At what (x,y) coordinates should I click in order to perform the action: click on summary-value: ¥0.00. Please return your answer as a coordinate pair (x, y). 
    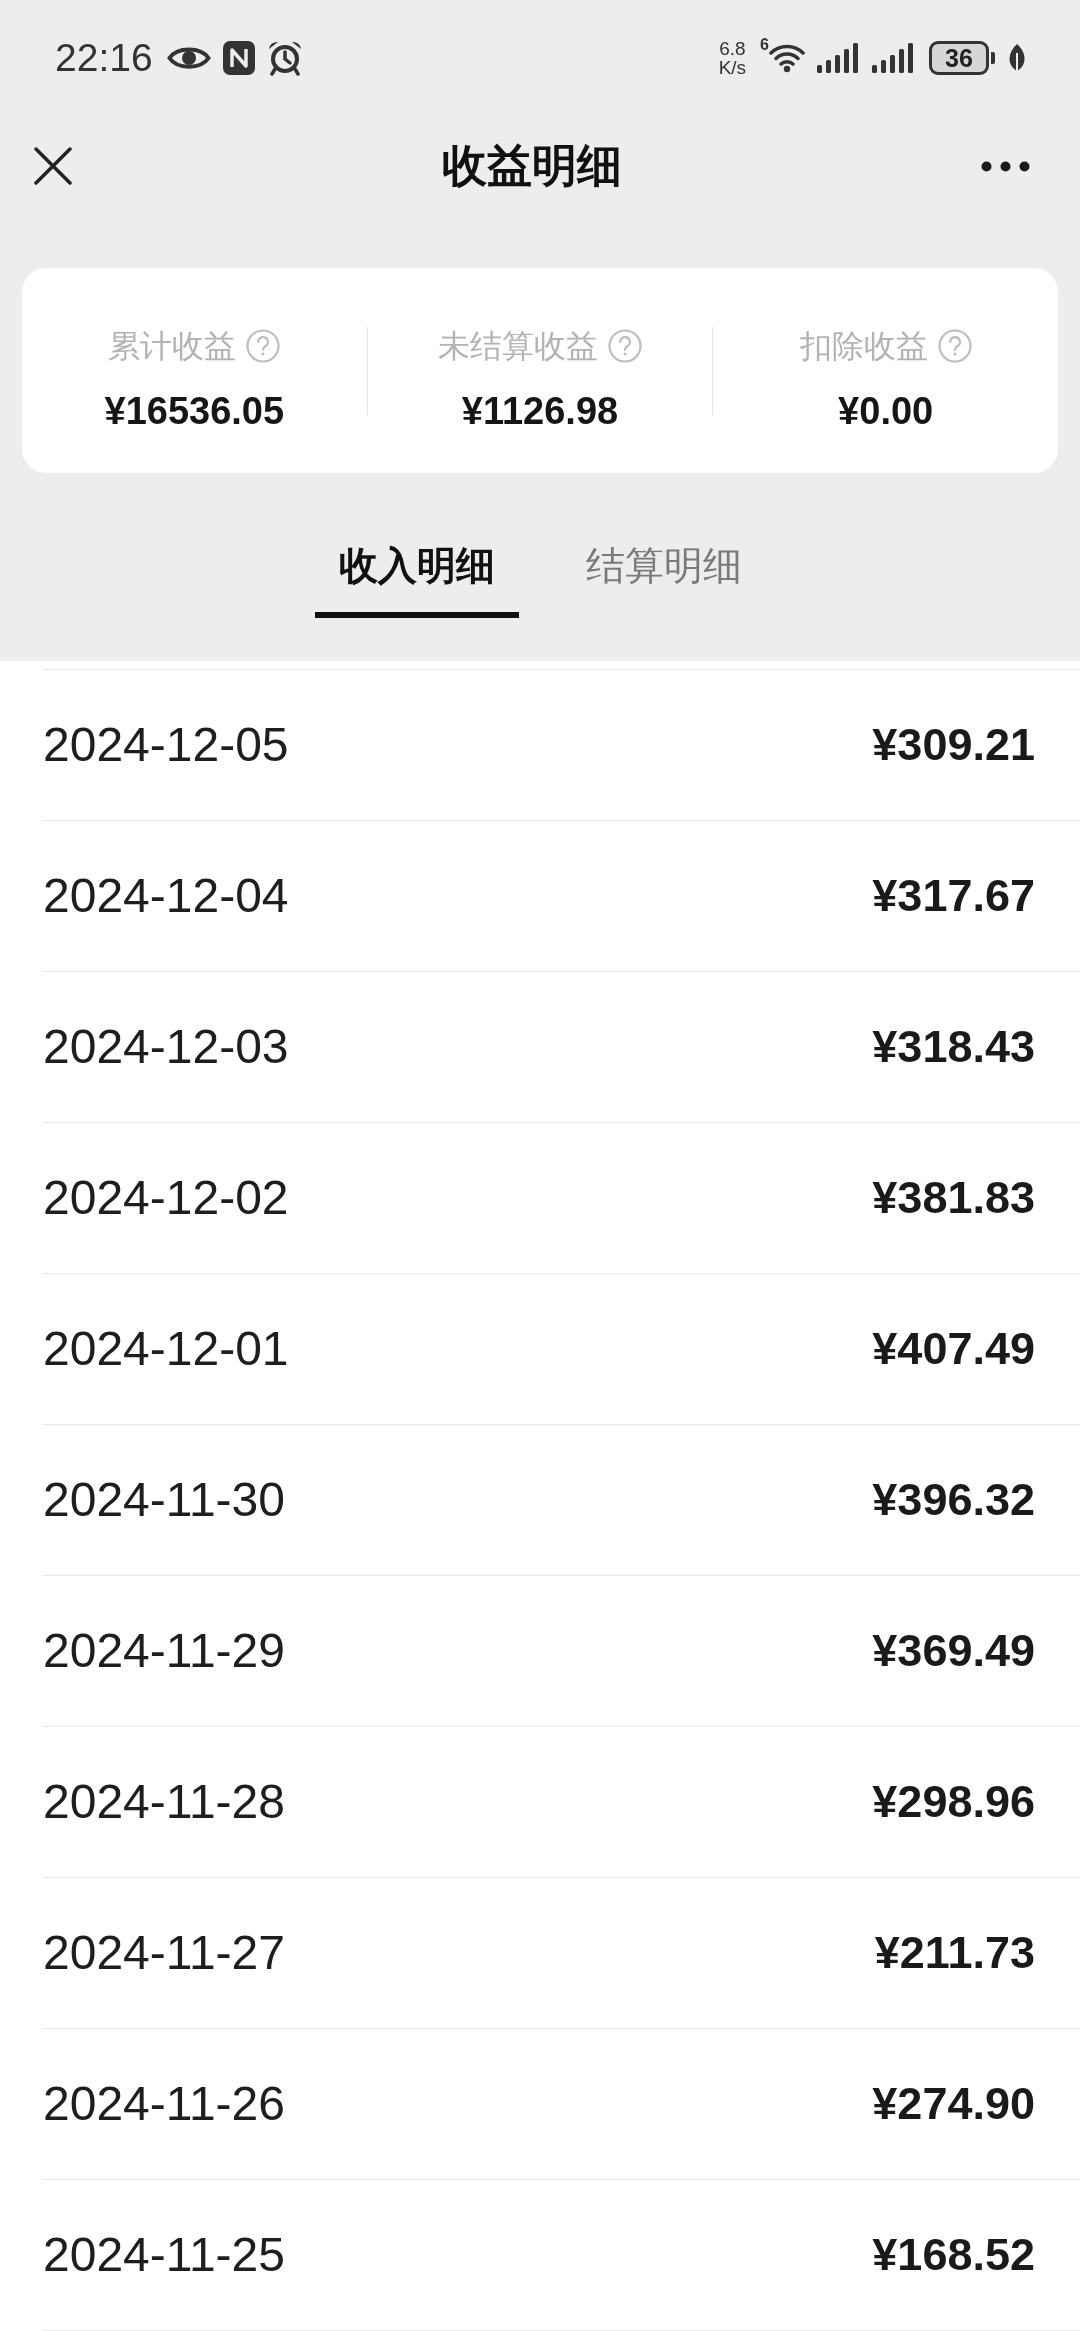
    Looking at the image, I should click on (886, 411).